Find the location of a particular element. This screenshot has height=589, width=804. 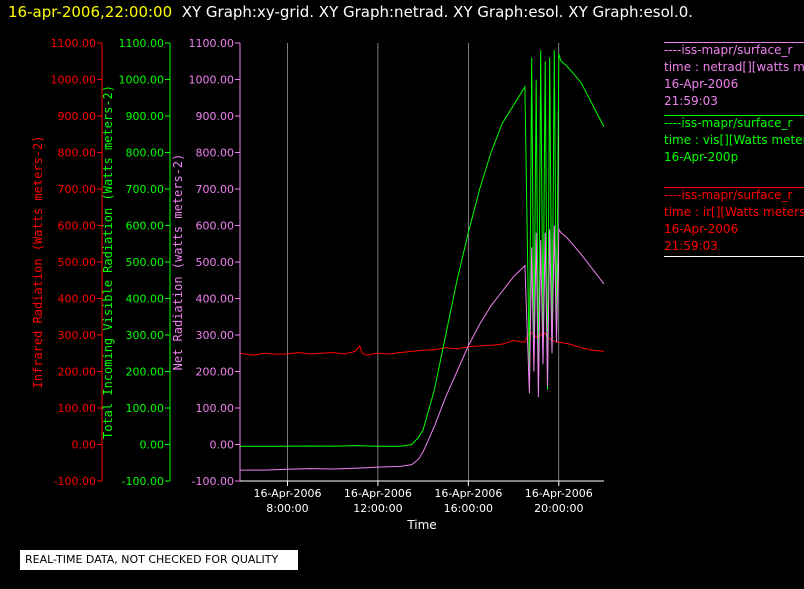

legend-end-divider is located at coordinates (734, 256).